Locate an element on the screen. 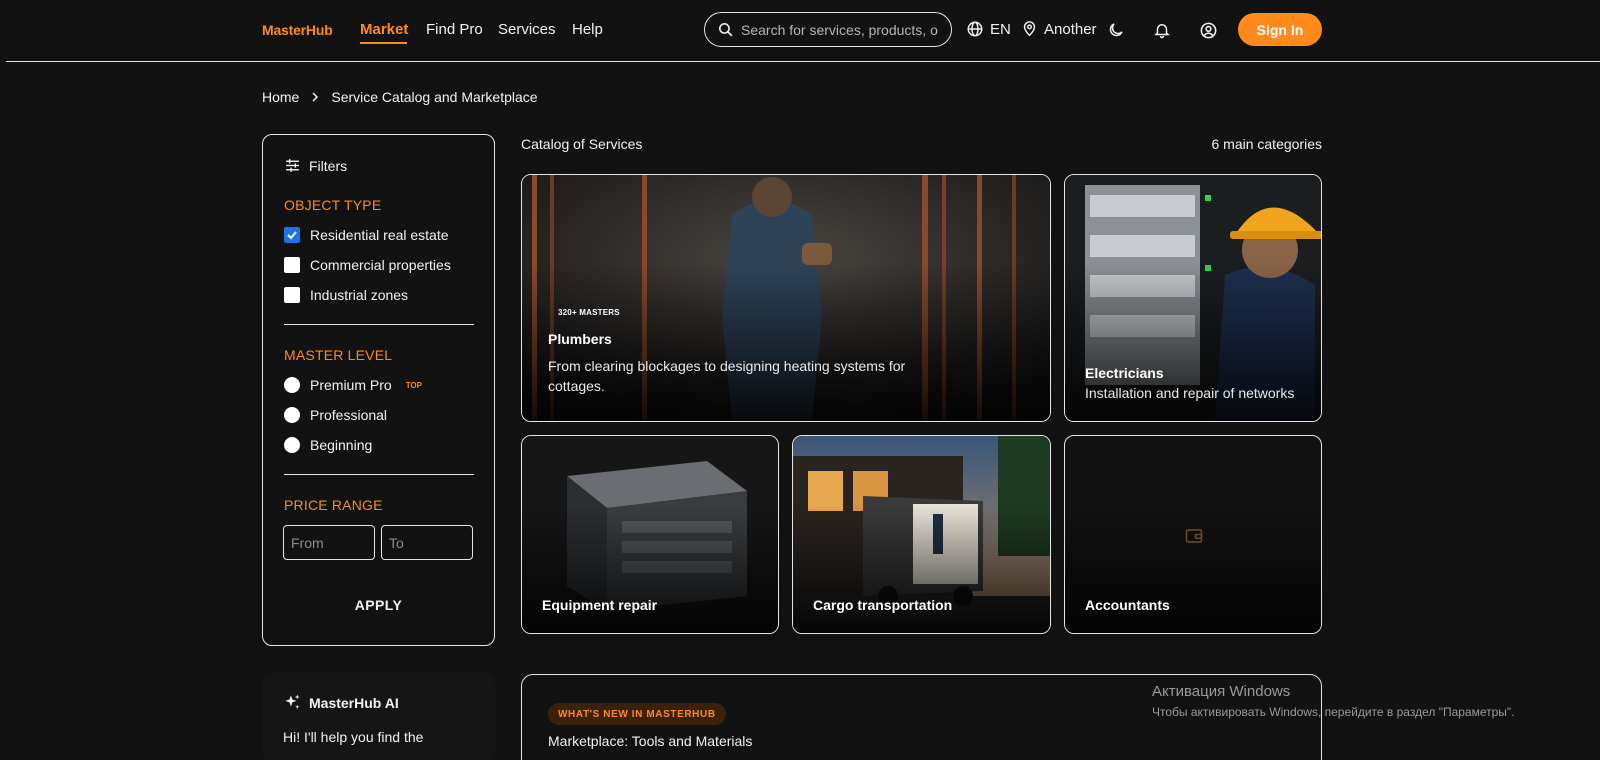 Image resolution: width=1600 pixels, height=760 pixels. checkbox-commercial is located at coordinates (292, 265).